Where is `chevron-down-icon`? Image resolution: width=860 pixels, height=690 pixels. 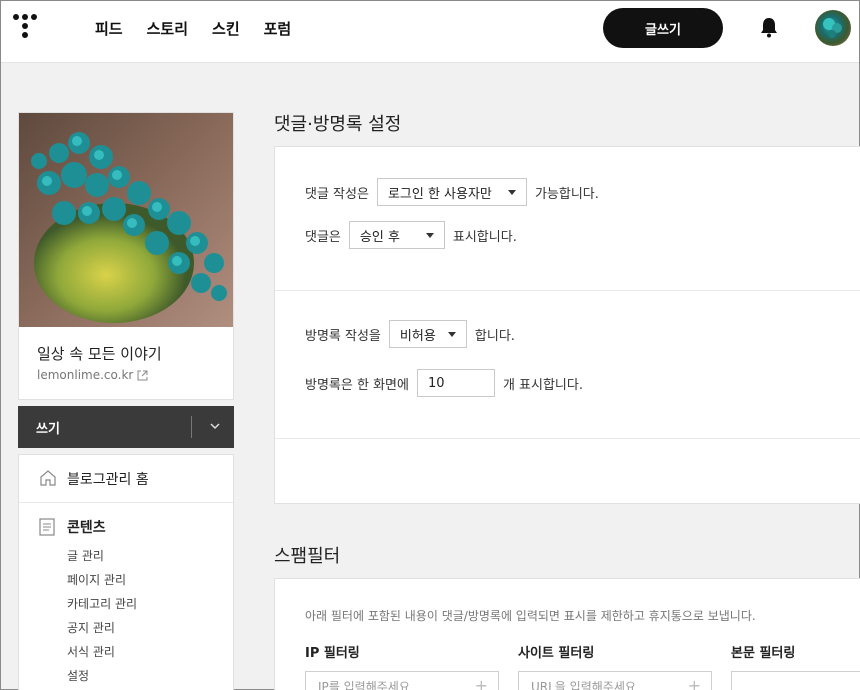 chevron-down-icon is located at coordinates (215, 426).